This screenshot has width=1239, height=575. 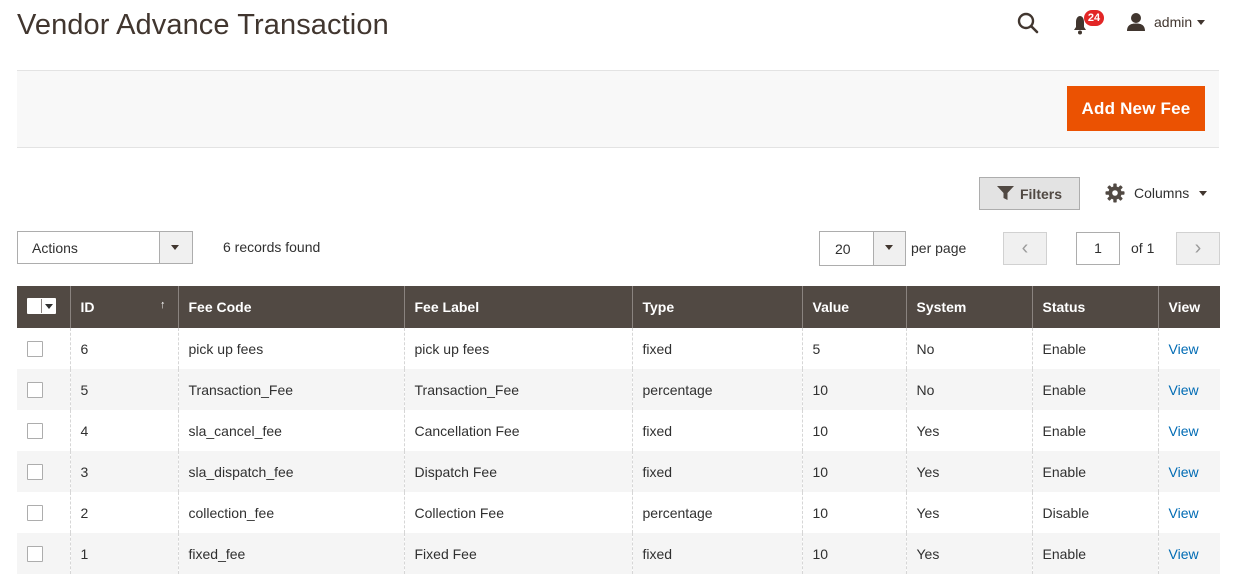 What do you see at coordinates (55, 248) in the screenshot?
I see `actions-label: Actions` at bounding box center [55, 248].